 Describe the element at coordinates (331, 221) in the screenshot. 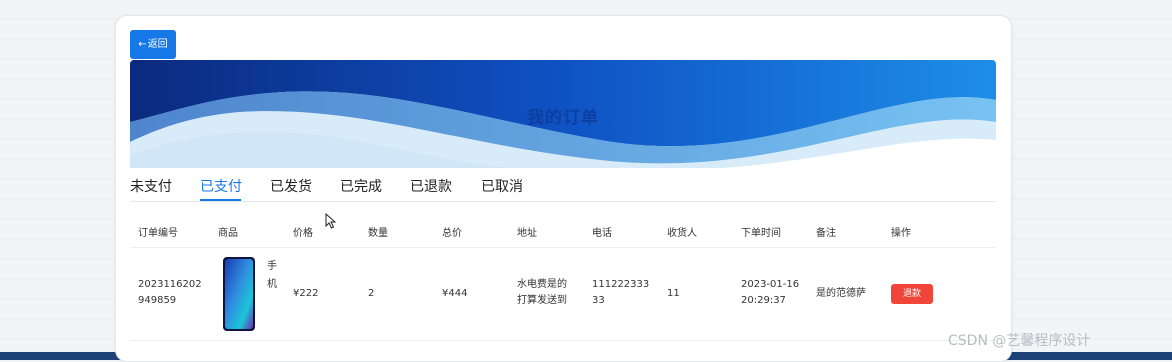

I see `mouse-cursor-icon` at that location.